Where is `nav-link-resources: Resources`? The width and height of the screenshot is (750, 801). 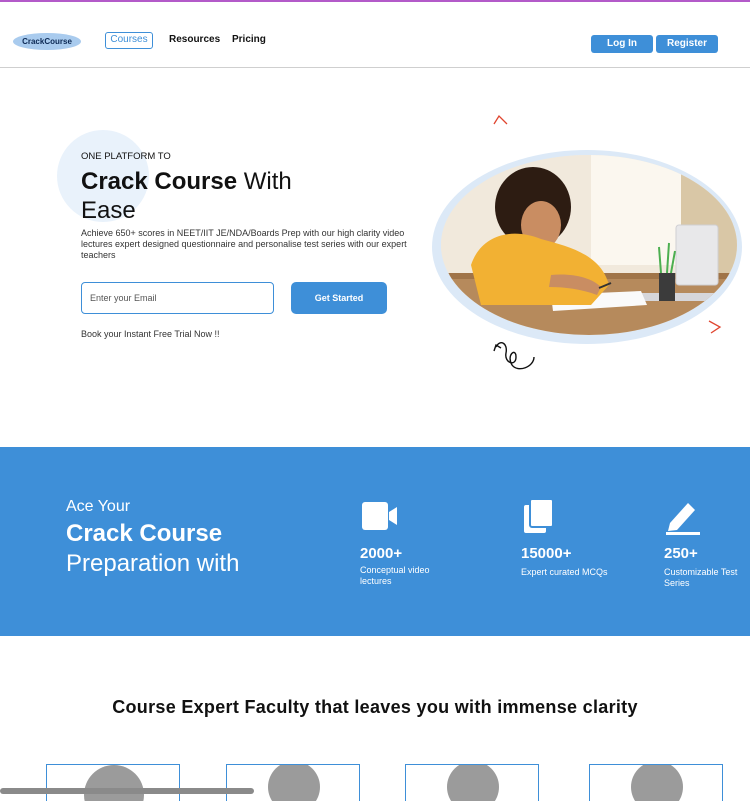 nav-link-resources: Resources is located at coordinates (194, 39).